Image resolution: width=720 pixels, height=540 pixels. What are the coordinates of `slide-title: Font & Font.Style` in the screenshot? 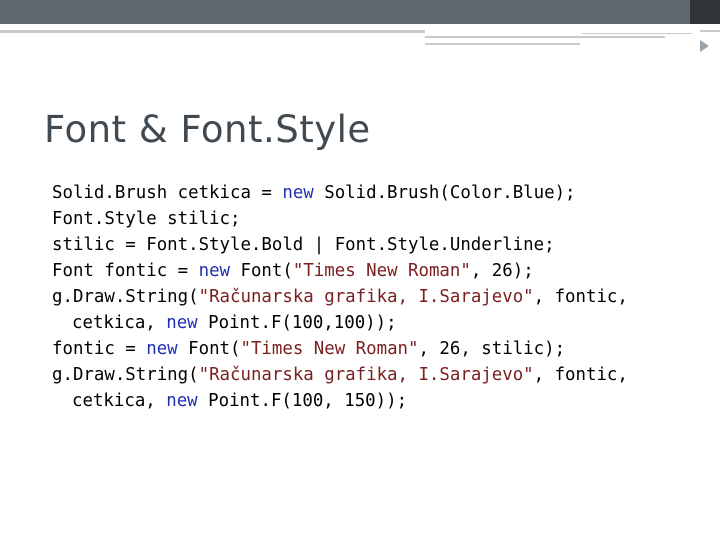 It's located at (207, 129).